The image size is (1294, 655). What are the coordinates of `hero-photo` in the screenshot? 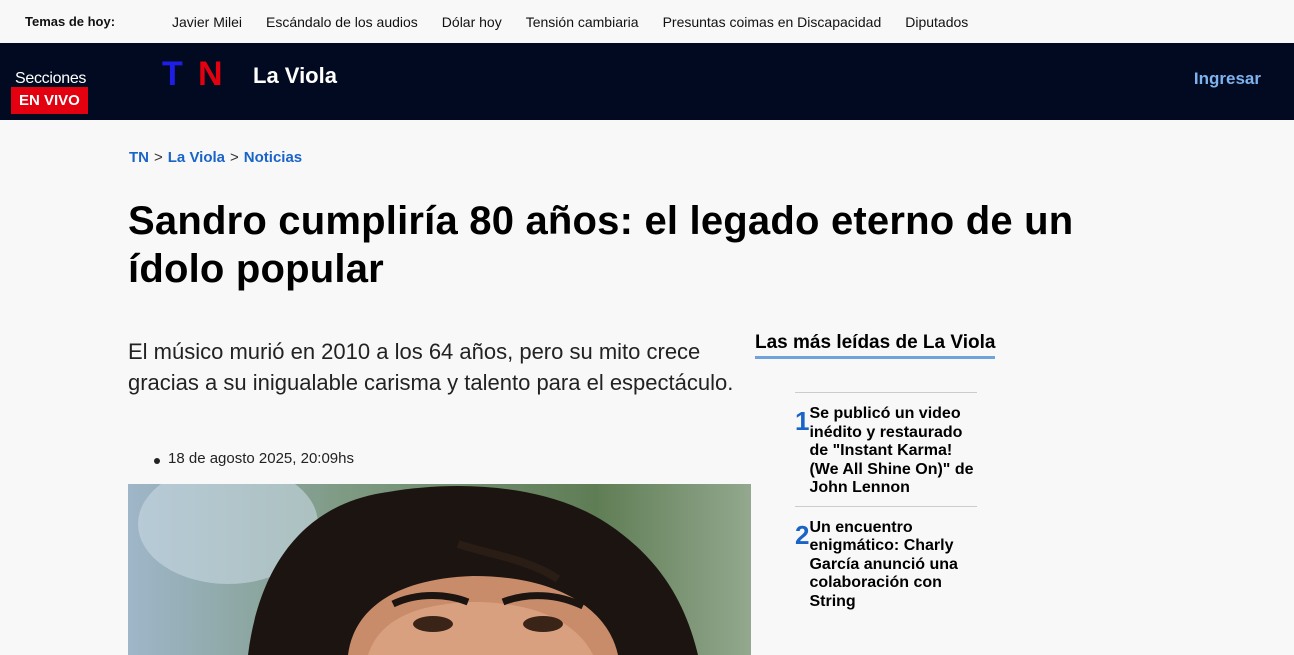 It's located at (439, 569).